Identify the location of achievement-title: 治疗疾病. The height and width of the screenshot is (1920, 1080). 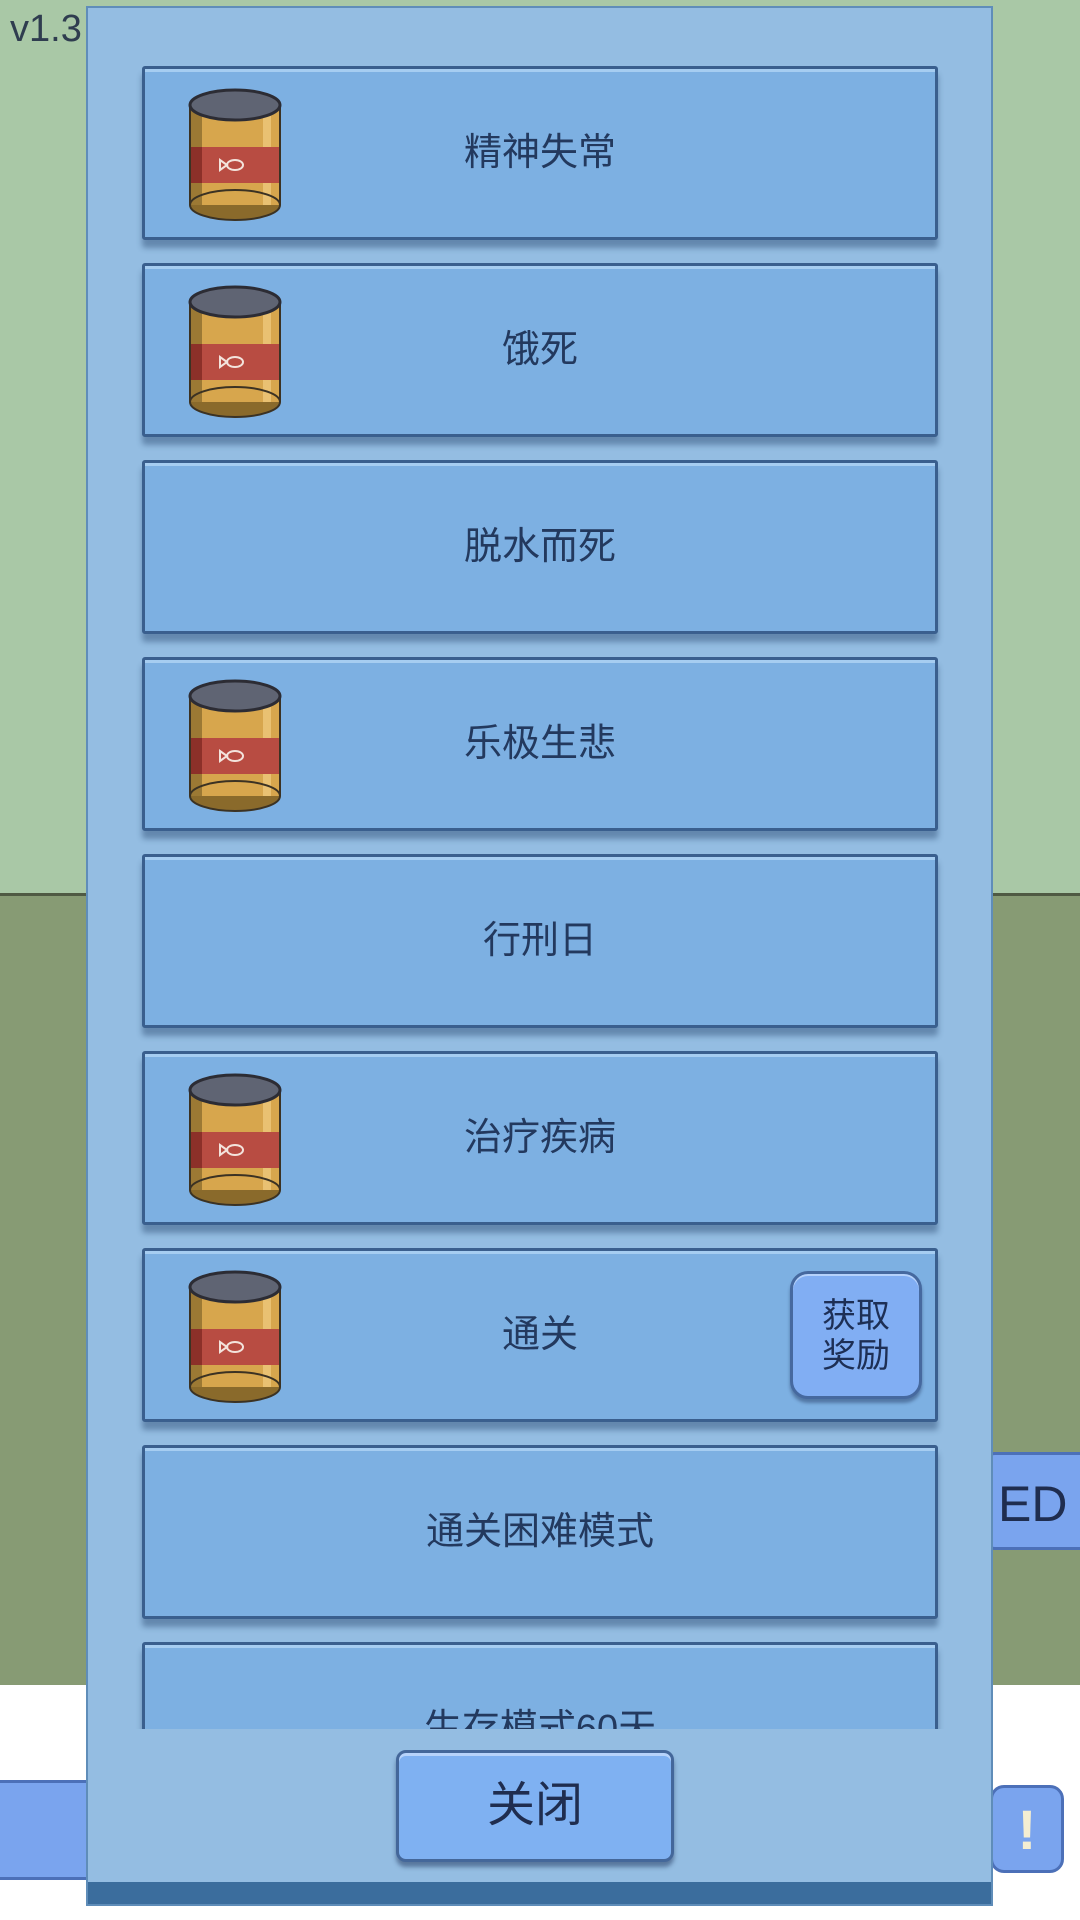
(539, 1138).